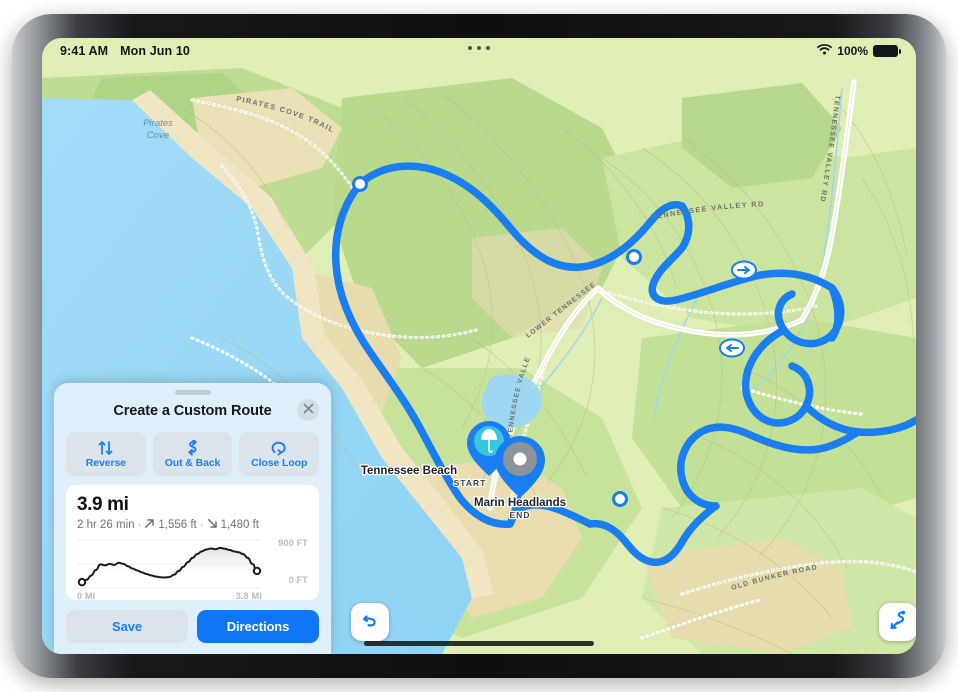 The width and height of the screenshot is (958, 692). Describe the element at coordinates (279, 463) in the screenshot. I see `close-loop-label: Close Loop` at that location.